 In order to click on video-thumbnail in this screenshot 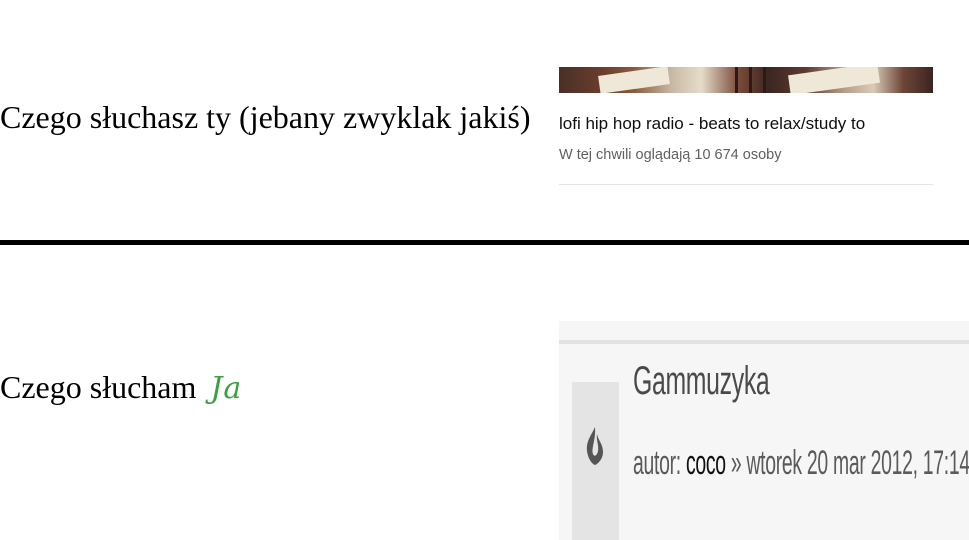, I will do `click(746, 80)`.